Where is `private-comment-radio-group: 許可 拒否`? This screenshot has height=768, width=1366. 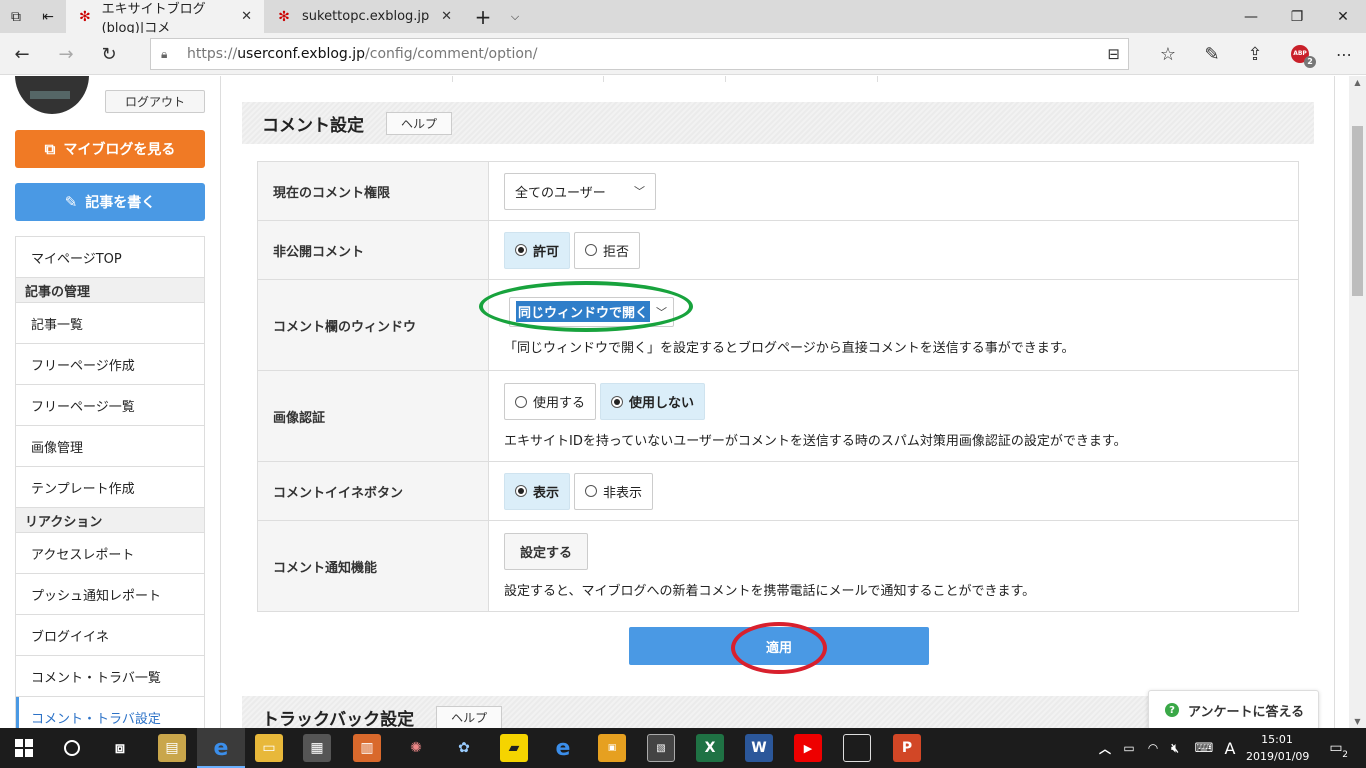
private-comment-radio-group: 許可 拒否 is located at coordinates (893, 250).